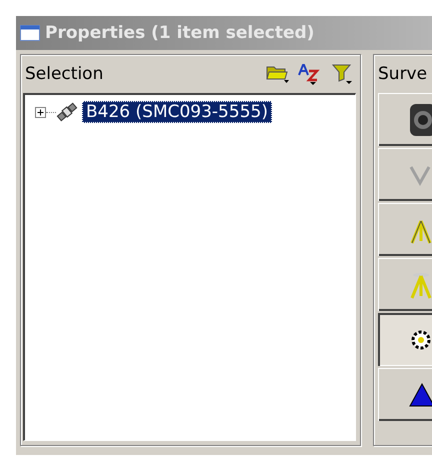 This screenshot has width=432, height=457. What do you see at coordinates (403, 74) in the screenshot?
I see `panel-title: Surve` at bounding box center [403, 74].